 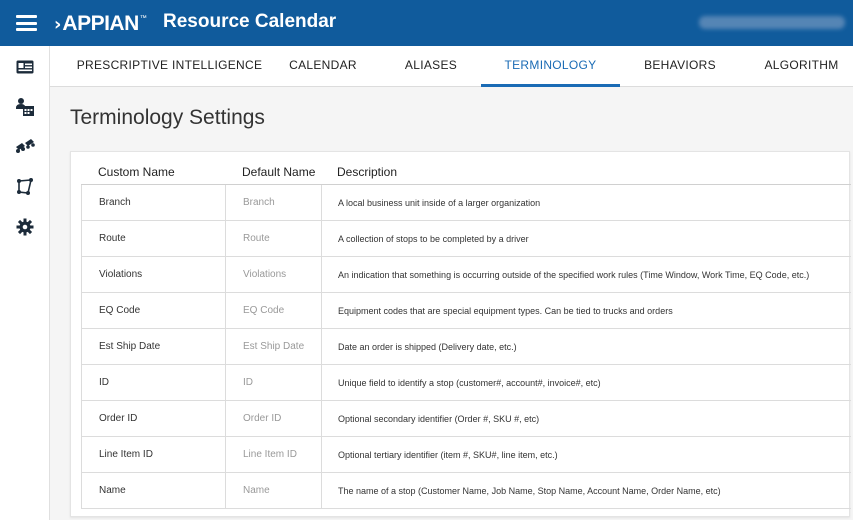 What do you see at coordinates (250, 21) in the screenshot?
I see `app-title: Resource Calendar` at bounding box center [250, 21].